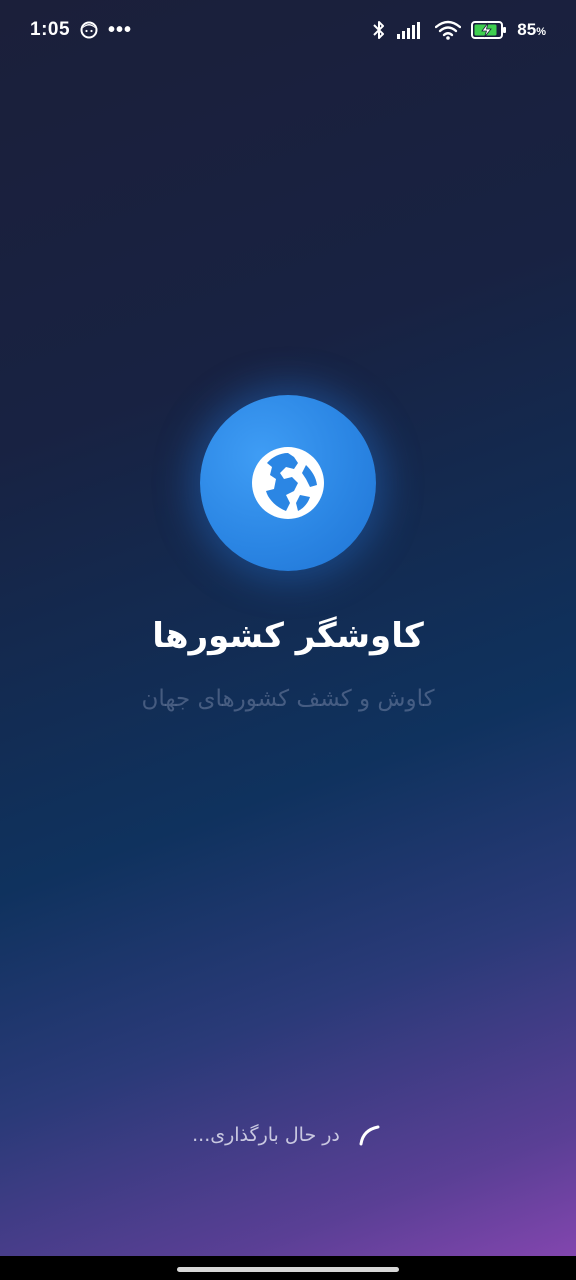 The image size is (576, 1280). Describe the element at coordinates (288, 636) in the screenshot. I see `app-title: کاوشگر کشورها` at that location.